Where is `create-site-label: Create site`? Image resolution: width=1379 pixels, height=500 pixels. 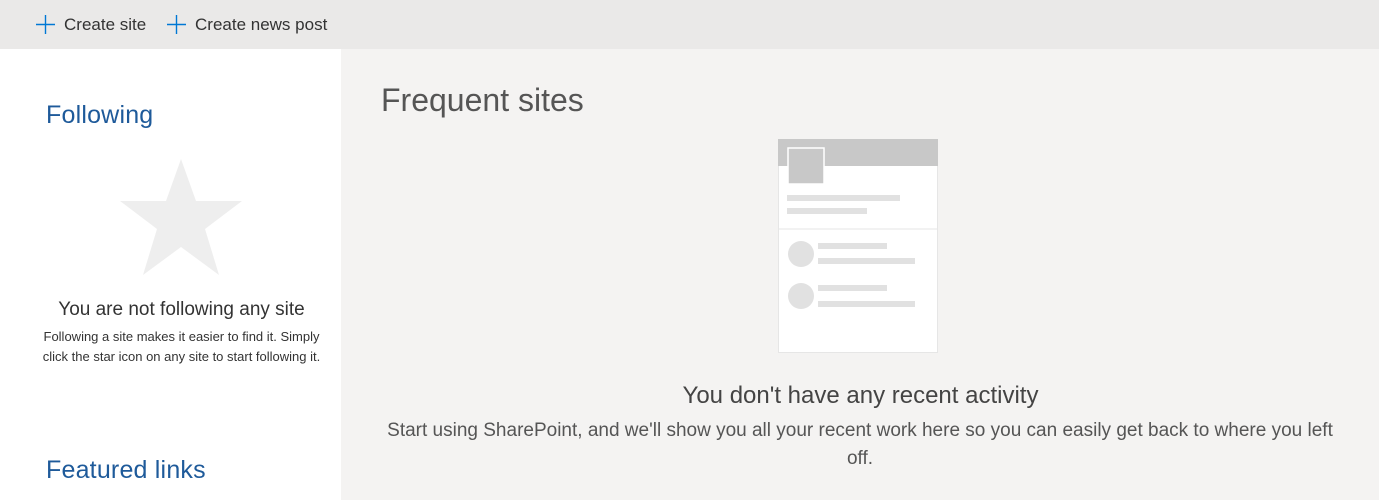 create-site-label: Create site is located at coordinates (105, 24).